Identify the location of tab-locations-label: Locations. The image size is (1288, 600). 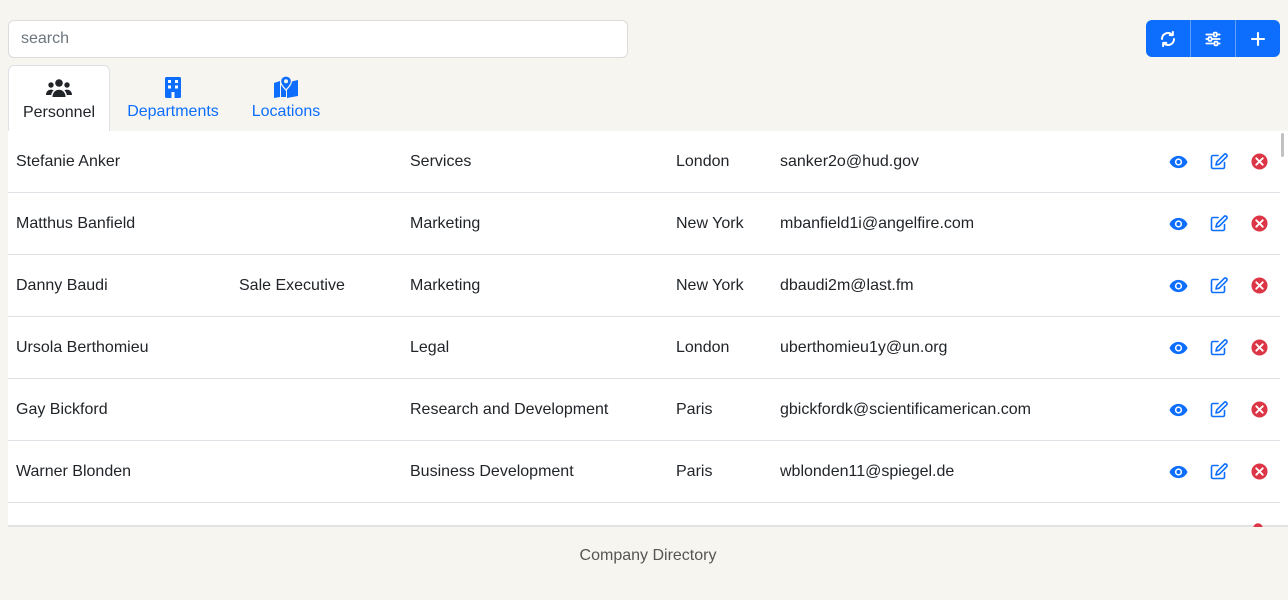
(286, 111).